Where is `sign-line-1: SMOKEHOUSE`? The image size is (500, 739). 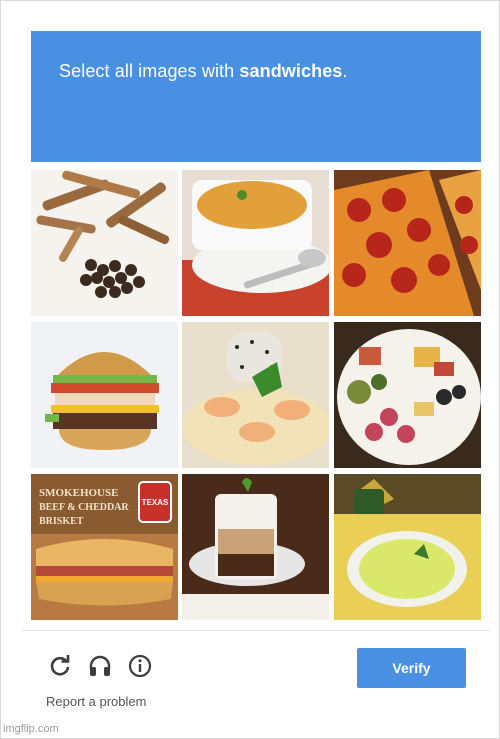
sign-line-1: SMOKEHOUSE is located at coordinates (78, 493).